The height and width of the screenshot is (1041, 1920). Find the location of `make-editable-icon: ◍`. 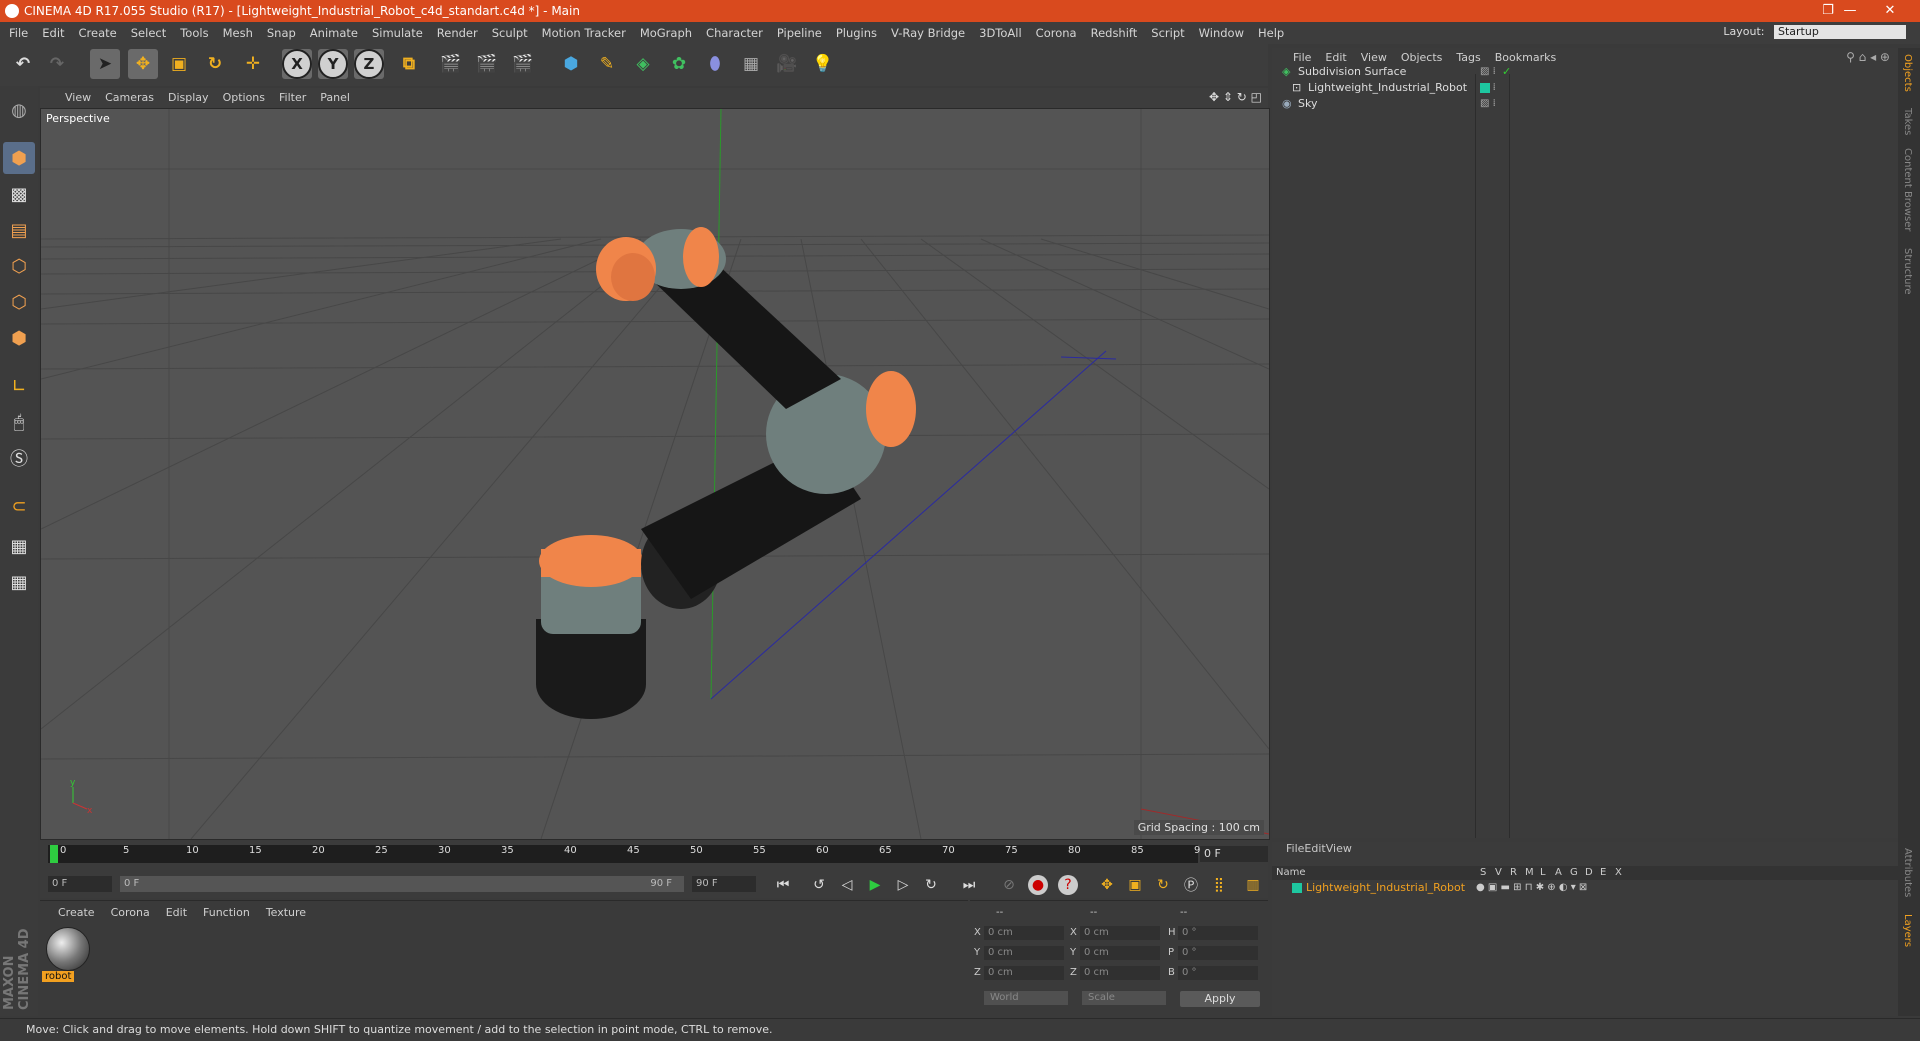

make-editable-icon: ◍ is located at coordinates (19, 110).